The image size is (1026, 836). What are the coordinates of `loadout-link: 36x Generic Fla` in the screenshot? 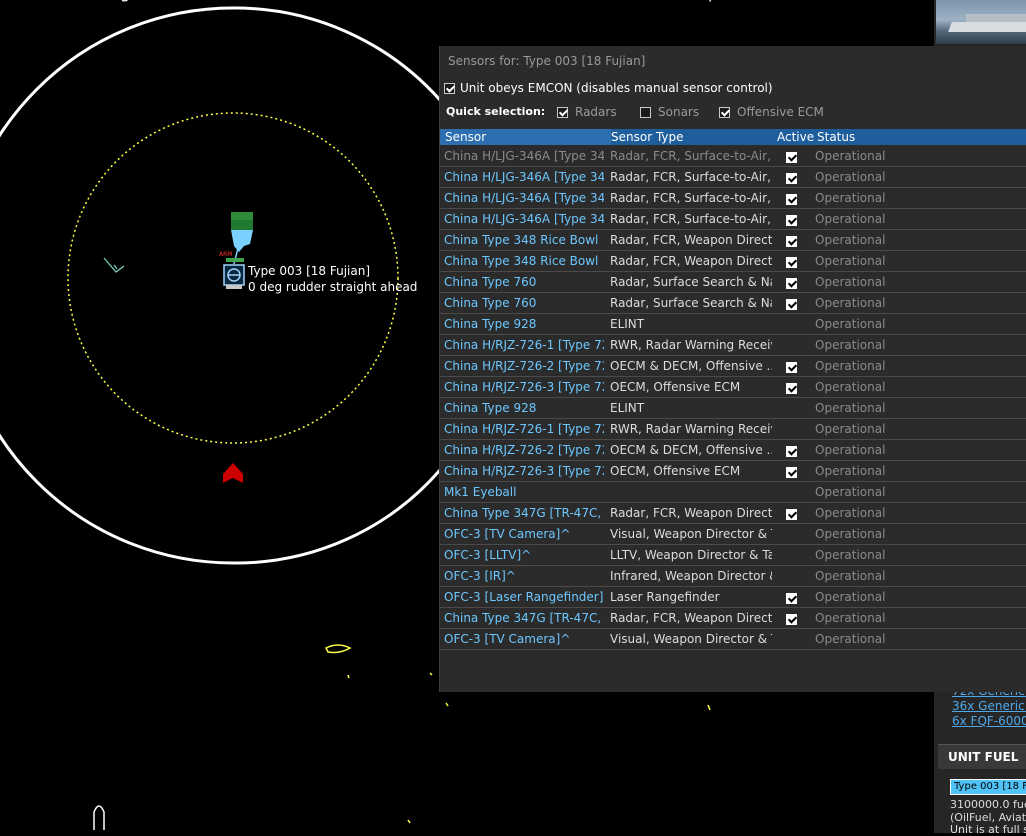 It's located at (989, 706).